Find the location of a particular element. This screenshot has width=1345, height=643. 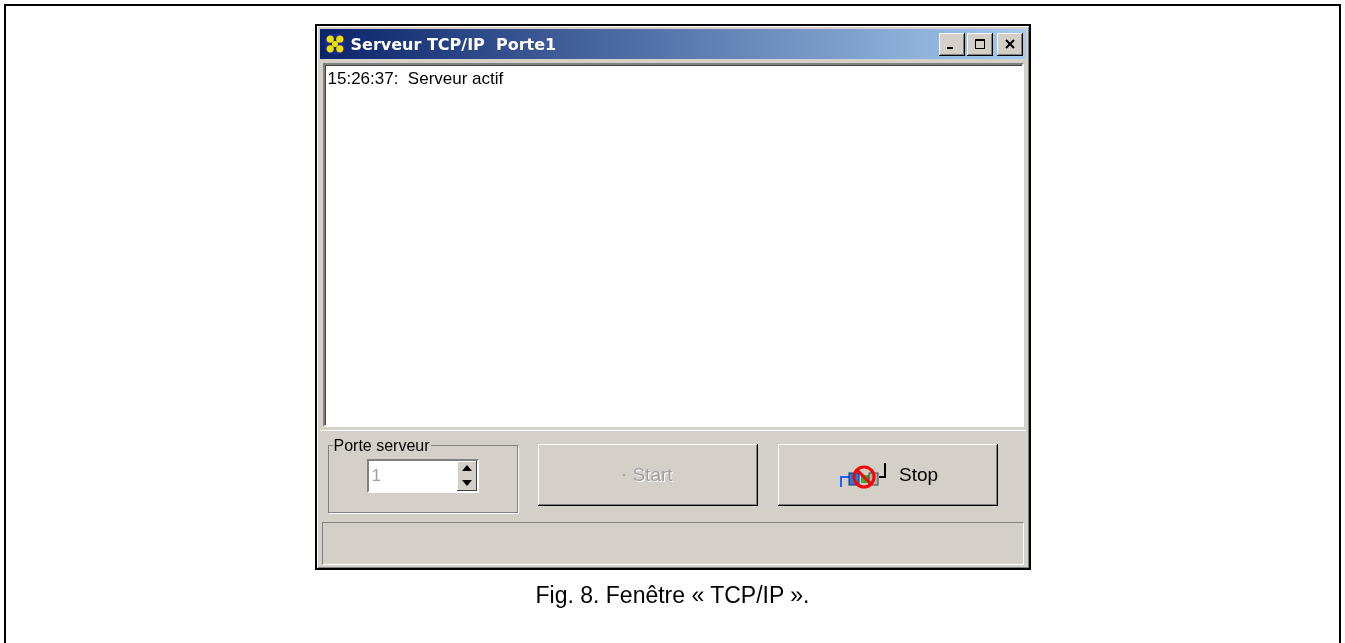

figure-caption: Fig. 8. Fenêtre « TCP/IP ». is located at coordinates (672, 595).